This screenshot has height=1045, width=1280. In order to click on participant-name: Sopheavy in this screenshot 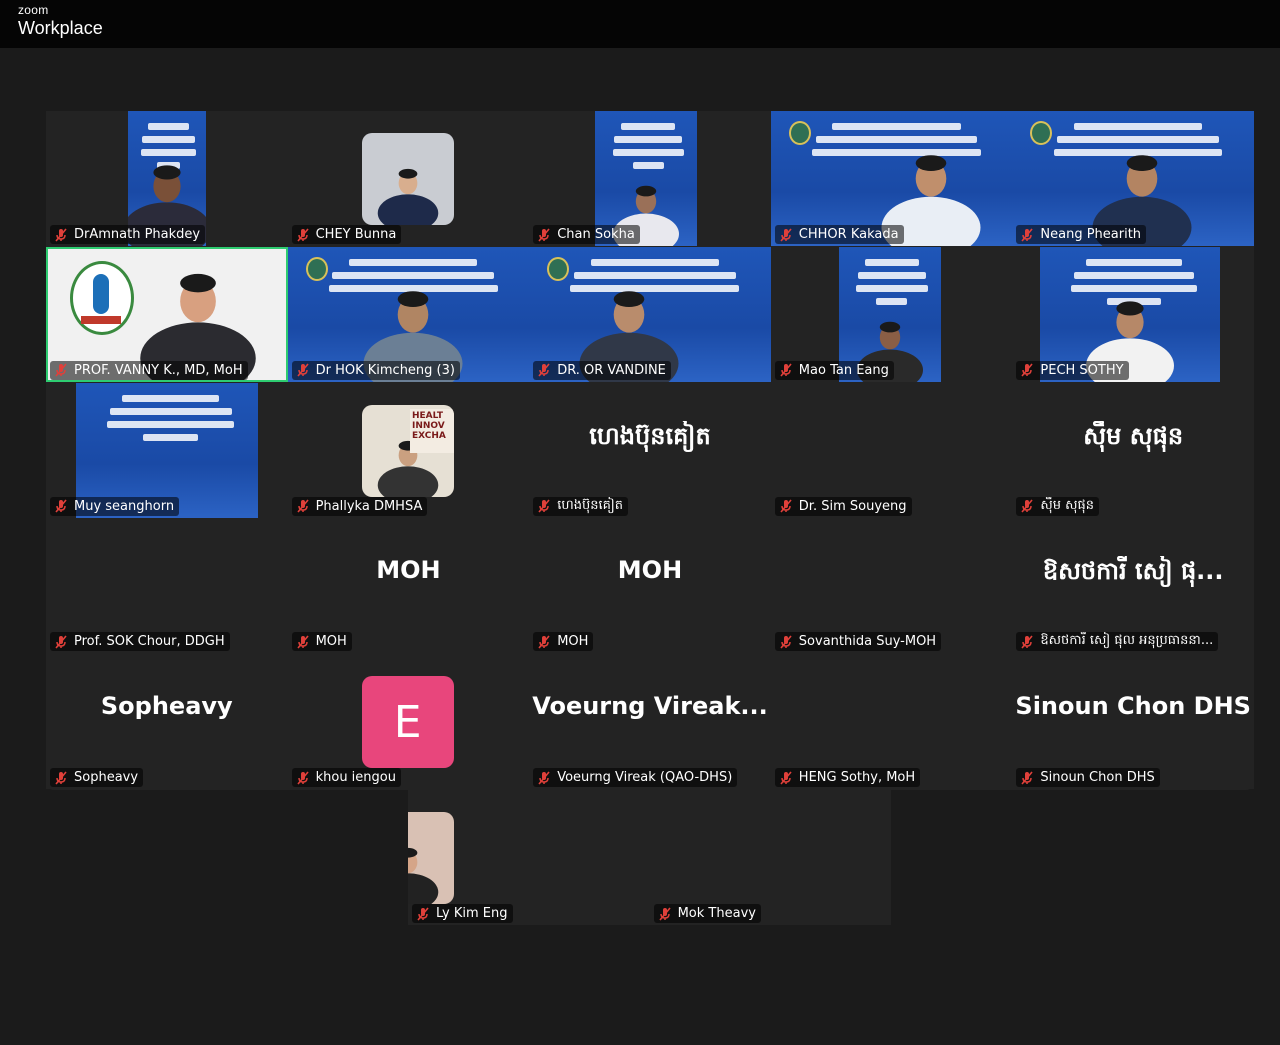, I will do `click(106, 778)`.